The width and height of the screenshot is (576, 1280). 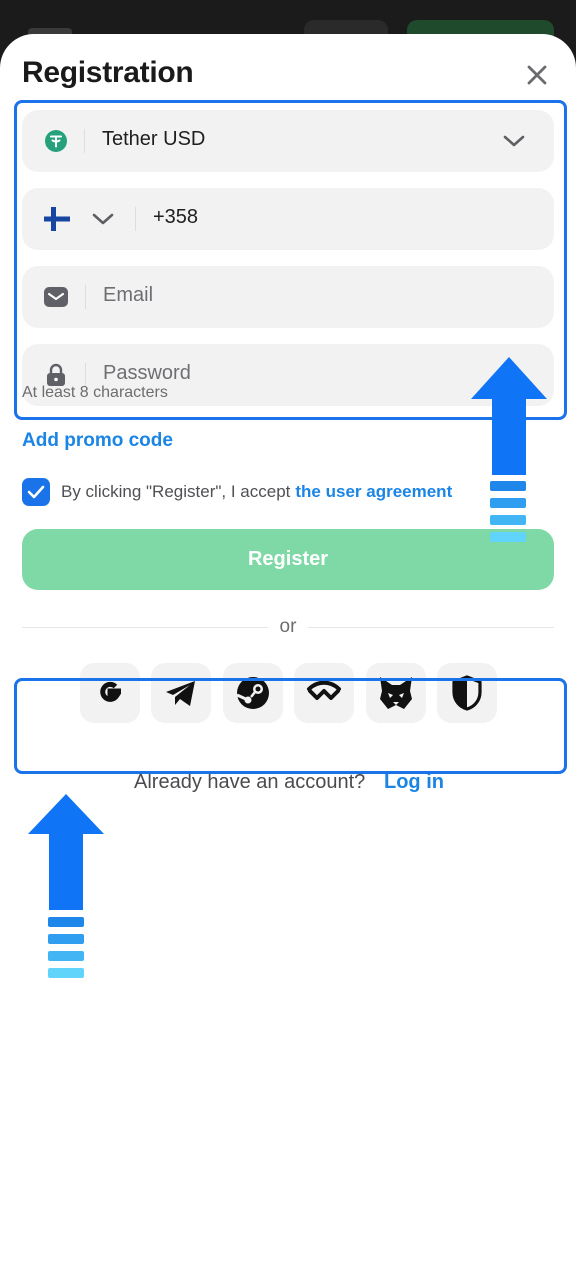 I want to click on close-button, so click(x=537, y=75).